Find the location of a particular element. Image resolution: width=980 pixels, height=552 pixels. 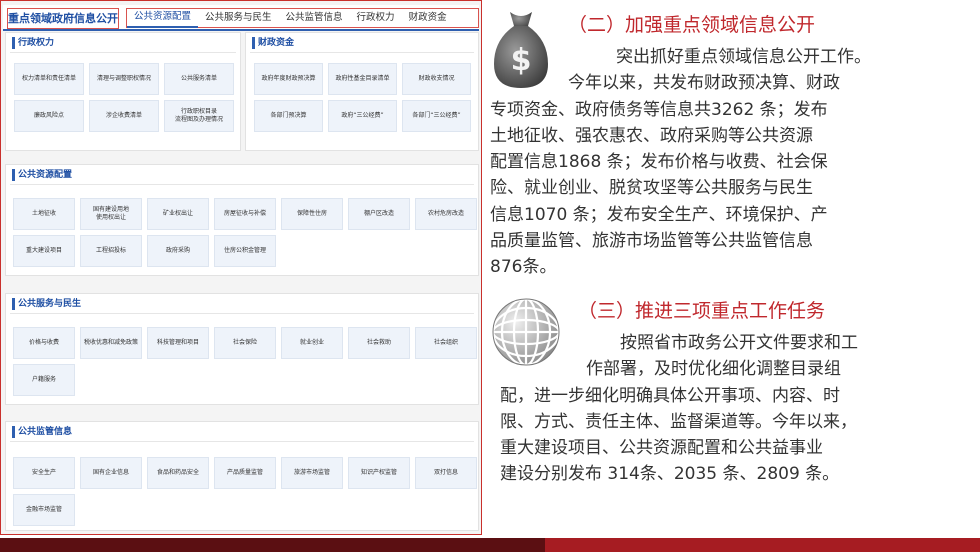

services-item: 社会保险 is located at coordinates (245, 343).